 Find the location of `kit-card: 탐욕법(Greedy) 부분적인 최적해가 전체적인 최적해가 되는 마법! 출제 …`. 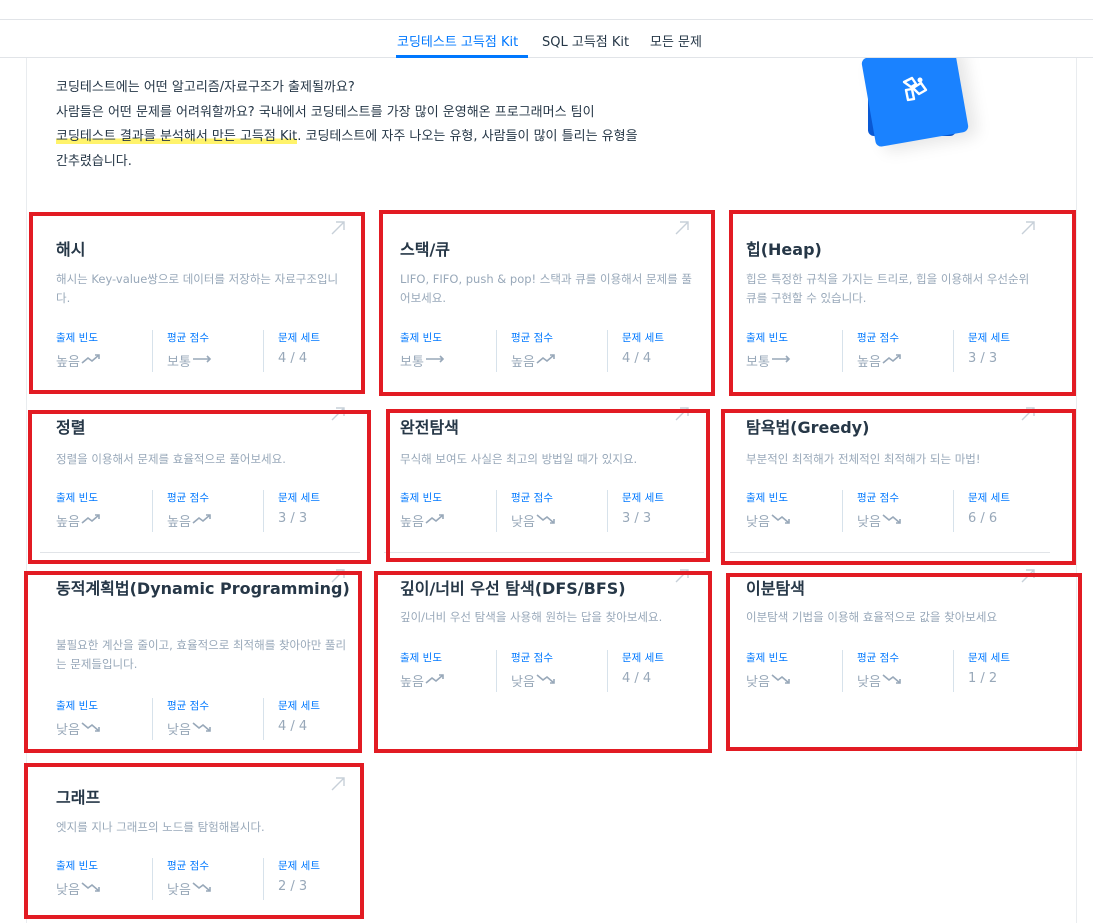

kit-card: 탐욕법(Greedy) 부분적인 최적해가 전체적인 최적해가 되는 마법! 출제 … is located at coordinates (884, 476).